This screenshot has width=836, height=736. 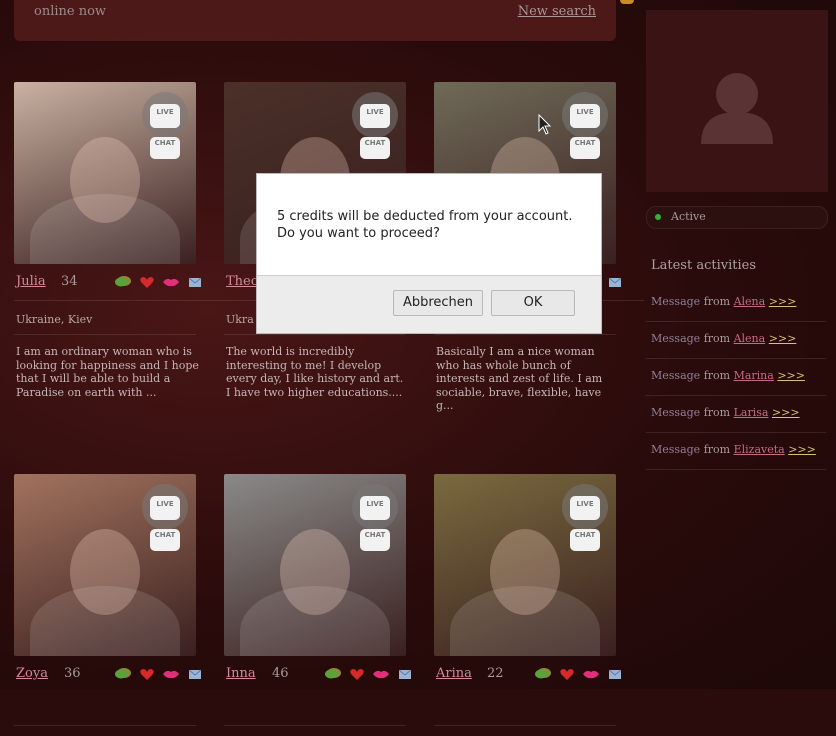 What do you see at coordinates (545, 124) in the screenshot?
I see `mouse-cursor-icon` at bounding box center [545, 124].